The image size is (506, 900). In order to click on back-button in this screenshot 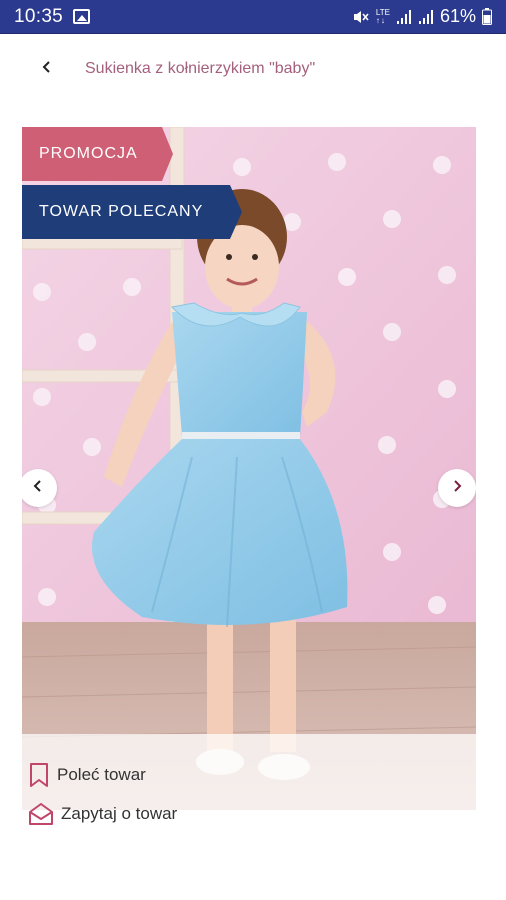, I will do `click(47, 69)`.